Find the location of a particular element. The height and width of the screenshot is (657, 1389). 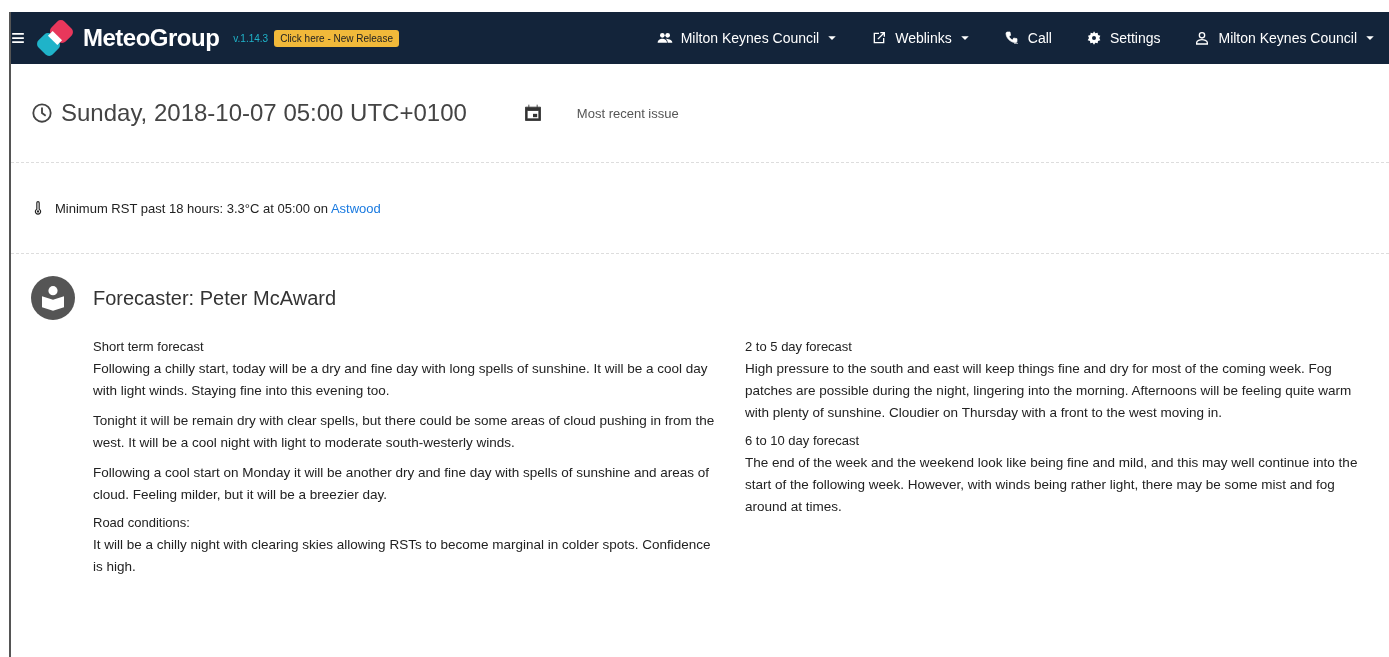

logo-icon is located at coordinates (55, 38).